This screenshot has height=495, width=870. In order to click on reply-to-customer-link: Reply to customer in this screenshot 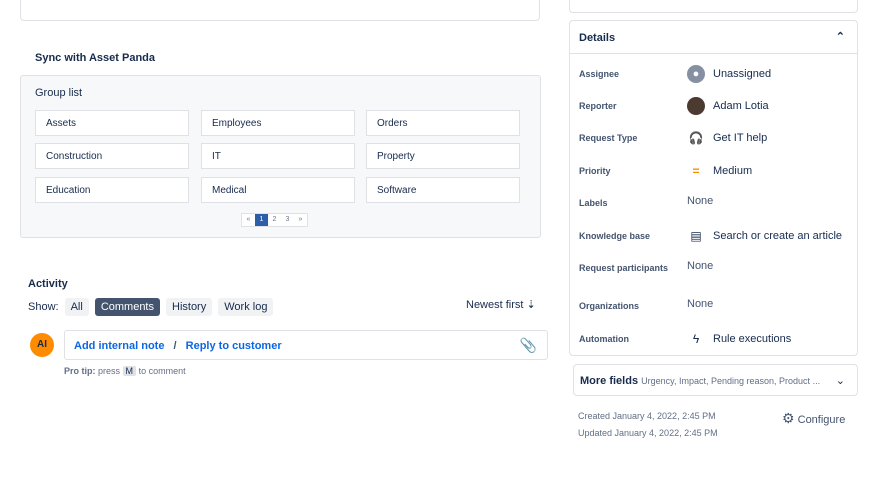, I will do `click(234, 346)`.